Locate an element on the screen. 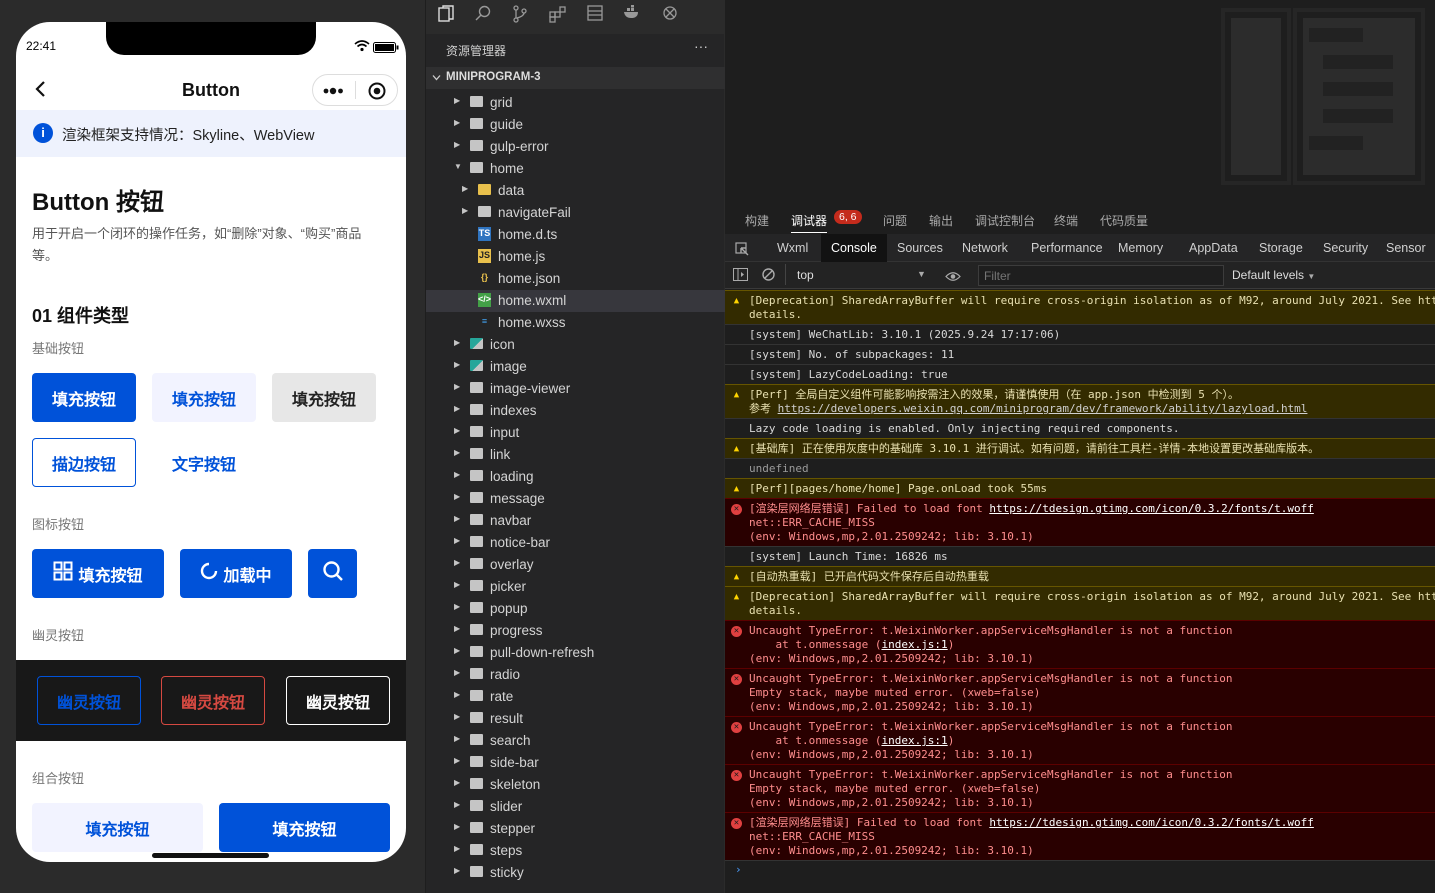 This screenshot has width=1435, height=893. tree-item: ▶ steps is located at coordinates (575, 851).